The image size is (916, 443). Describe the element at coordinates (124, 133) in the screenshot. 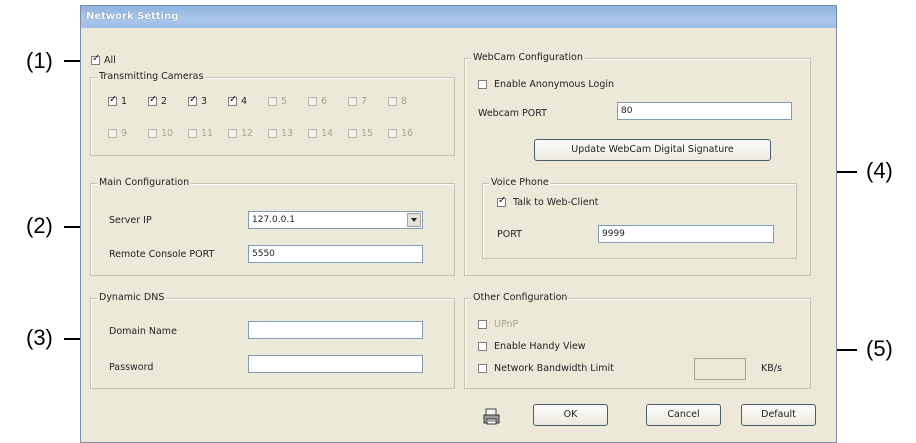

I see `camera-9-label: 9` at that location.